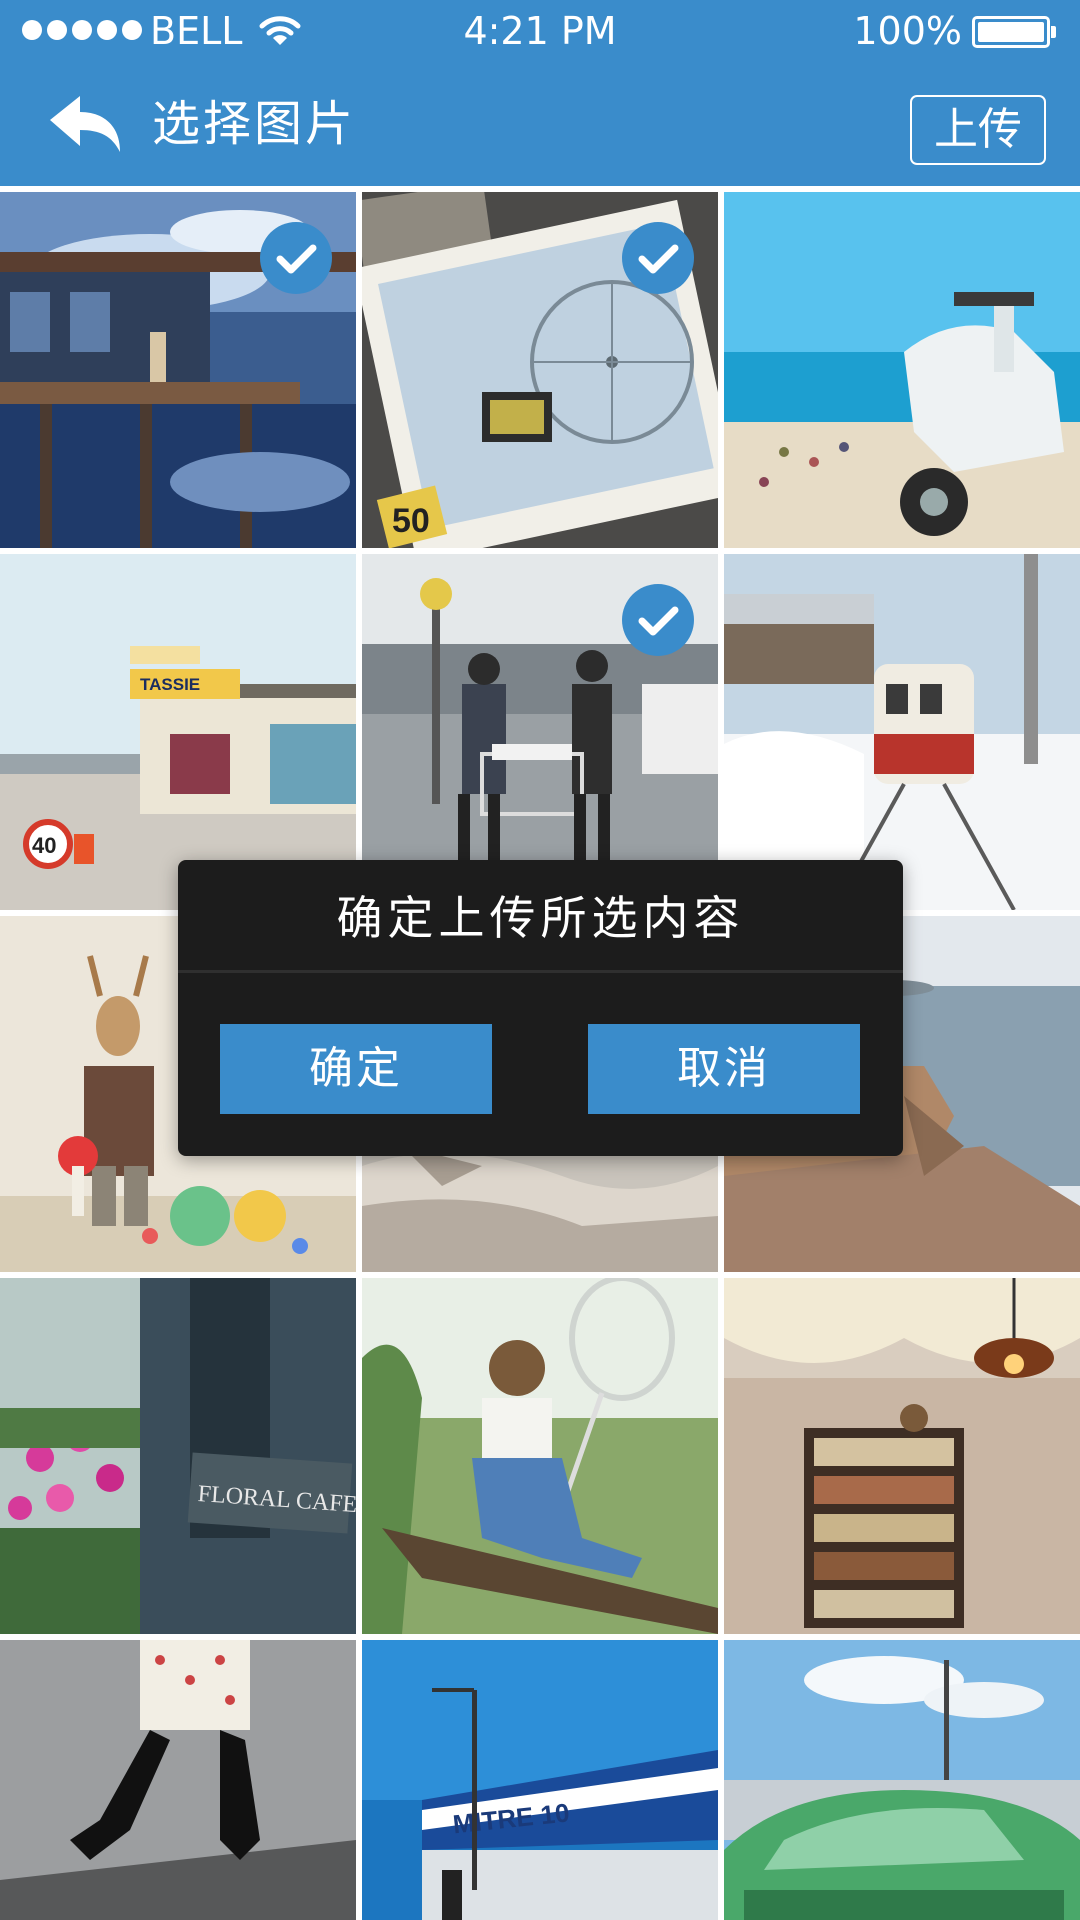 The image size is (1080, 1920). I want to click on navigation-bar: 选择图片 上传, so click(540, 124).